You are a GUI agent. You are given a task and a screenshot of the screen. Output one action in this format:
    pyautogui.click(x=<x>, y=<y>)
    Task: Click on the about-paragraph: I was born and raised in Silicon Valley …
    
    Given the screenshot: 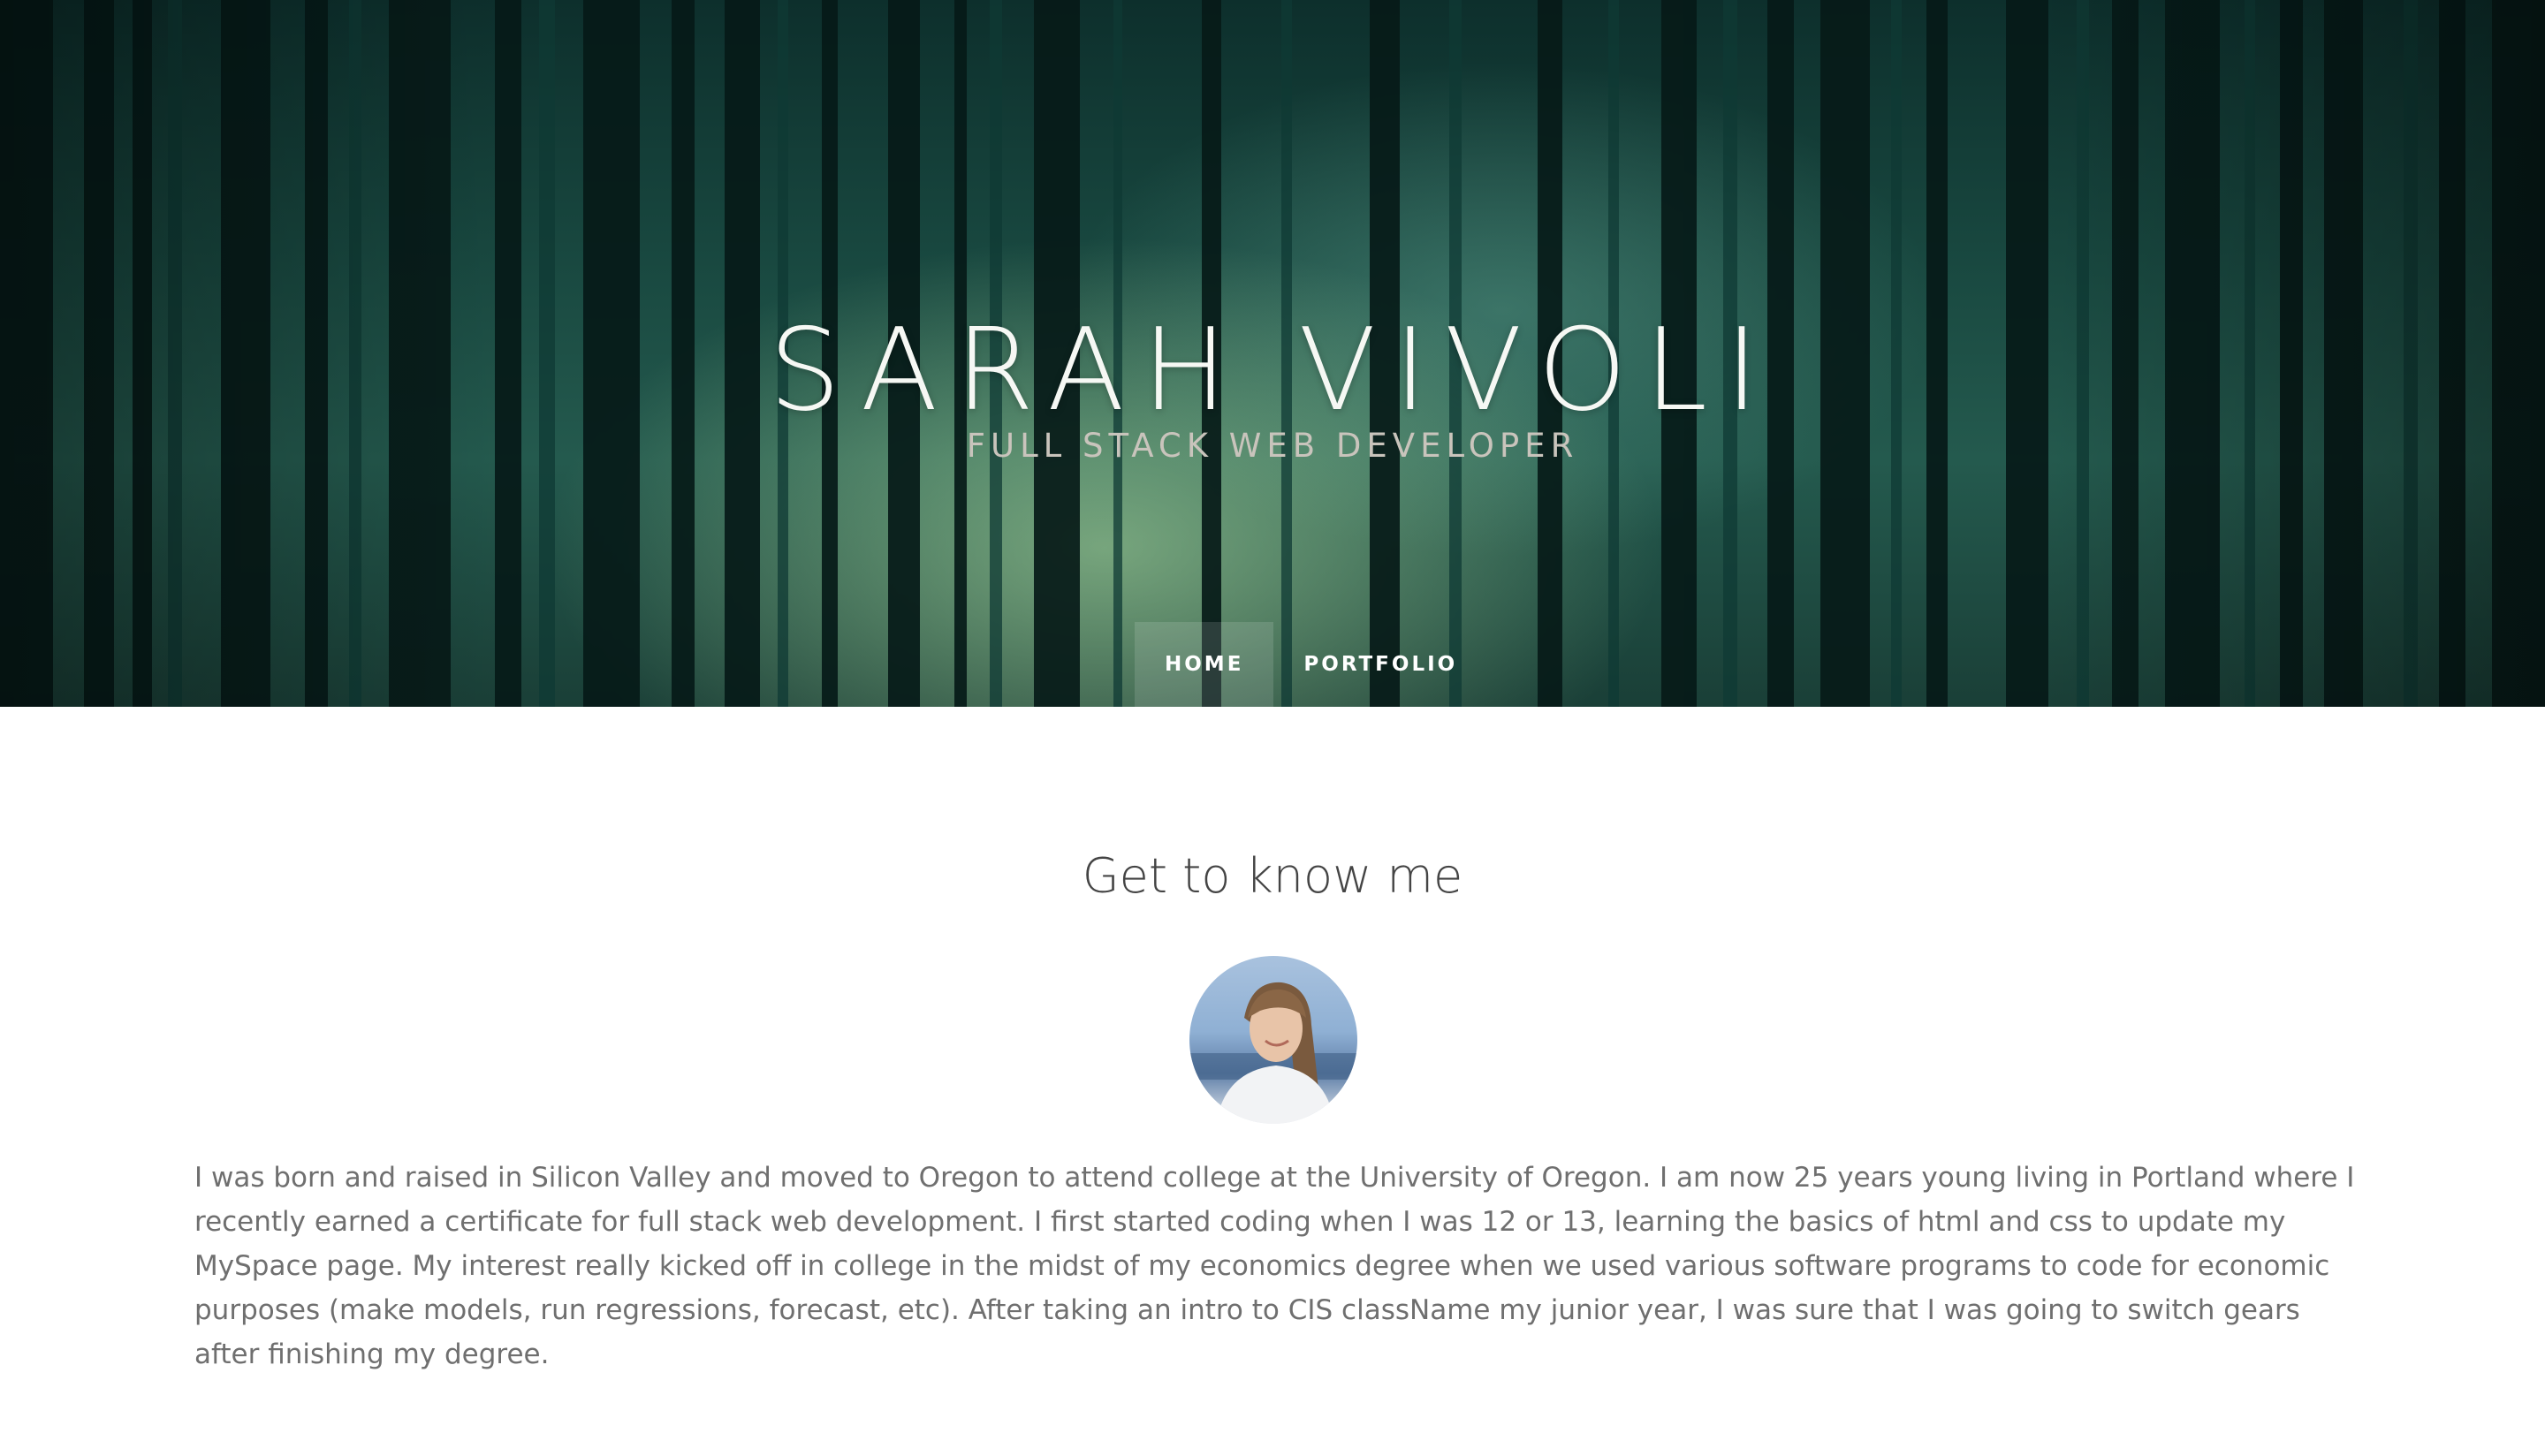 What is the action you would take?
    pyautogui.click(x=1274, y=1266)
    